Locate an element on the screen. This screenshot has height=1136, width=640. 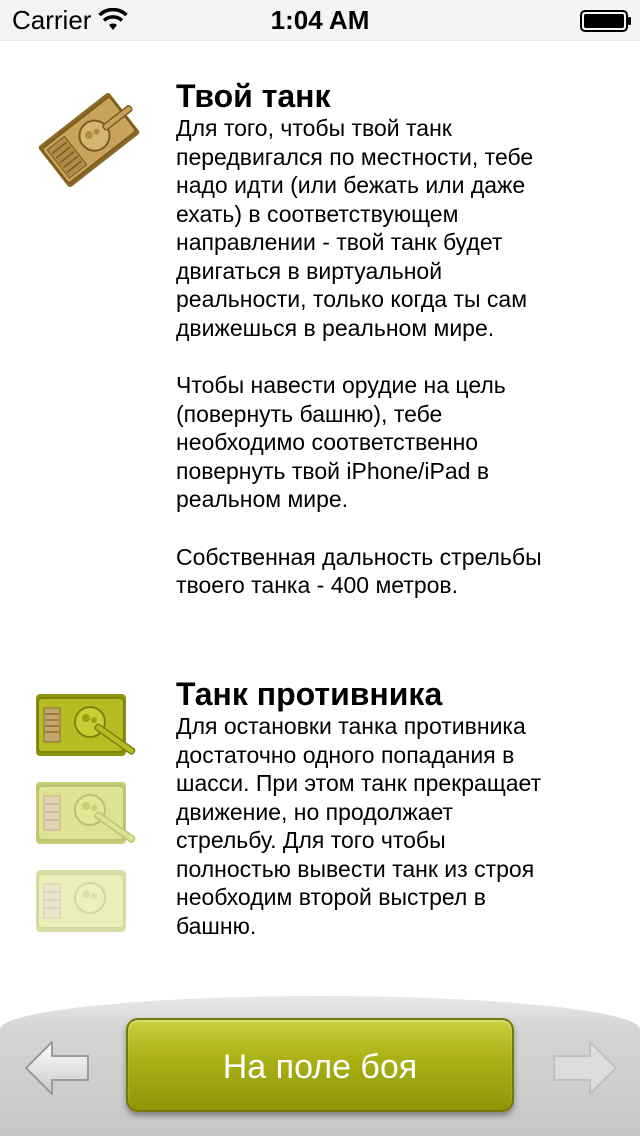
left-arrow-icon is located at coordinates (57, 1068).